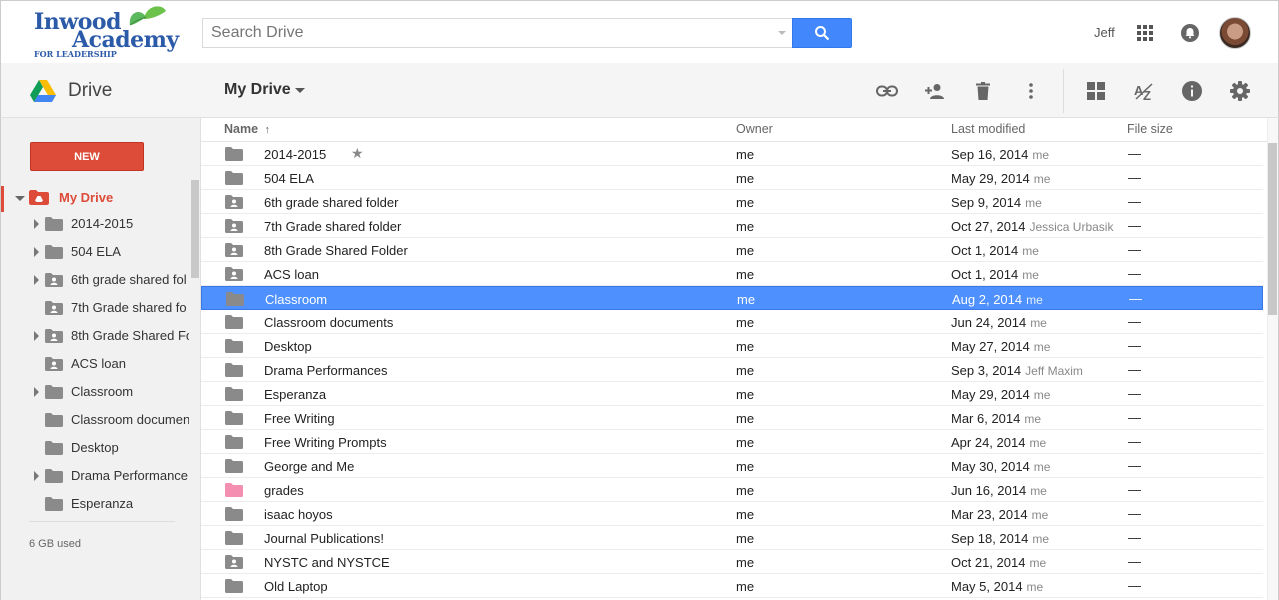  I want to click on file-last-modified: May 29, 2014 me, so click(1000, 394).